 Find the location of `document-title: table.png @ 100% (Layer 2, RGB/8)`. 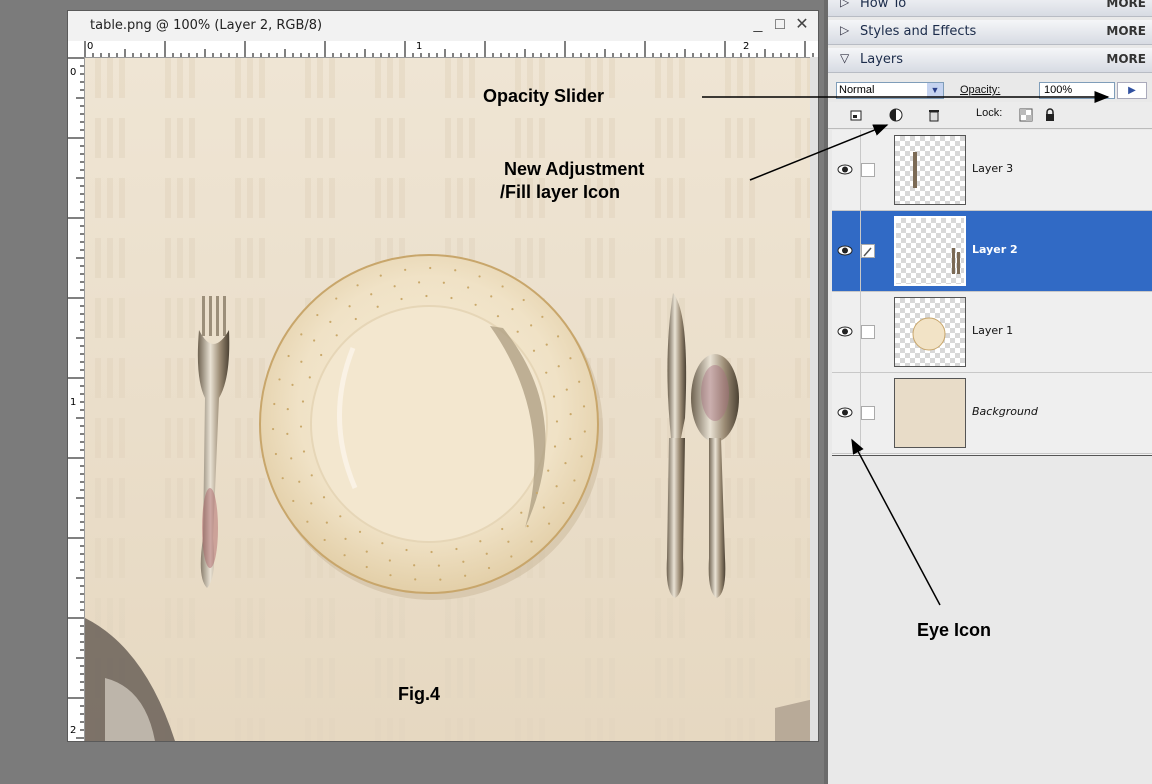

document-title: table.png @ 100% (Layer 2, RGB/8) is located at coordinates (206, 25).